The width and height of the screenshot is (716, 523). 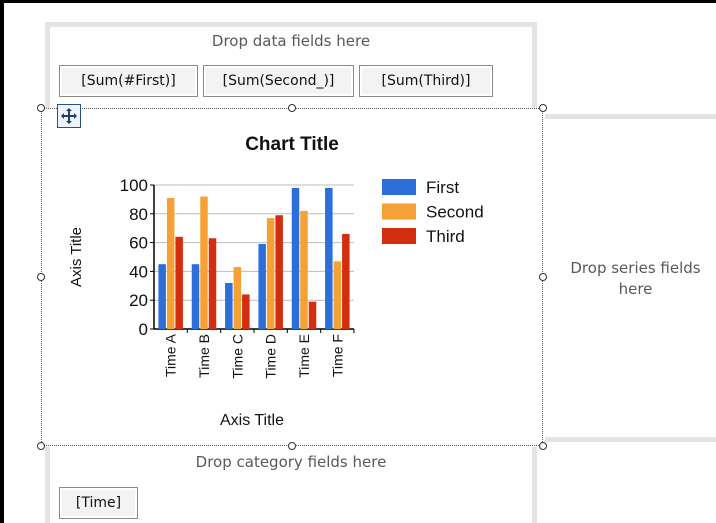 I want to click on category-drop-zone-hint: Drop category fields here, so click(x=291, y=462).